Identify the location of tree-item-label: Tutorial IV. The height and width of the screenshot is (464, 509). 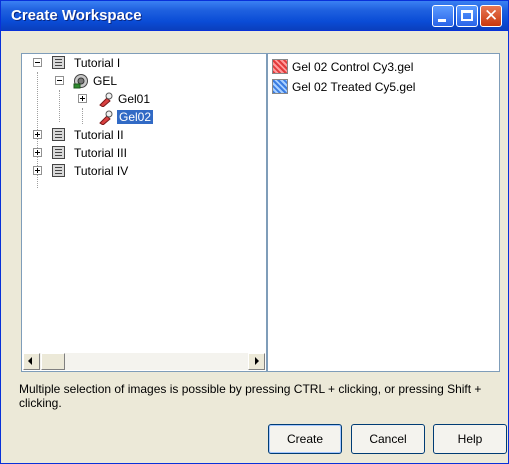
(101, 171).